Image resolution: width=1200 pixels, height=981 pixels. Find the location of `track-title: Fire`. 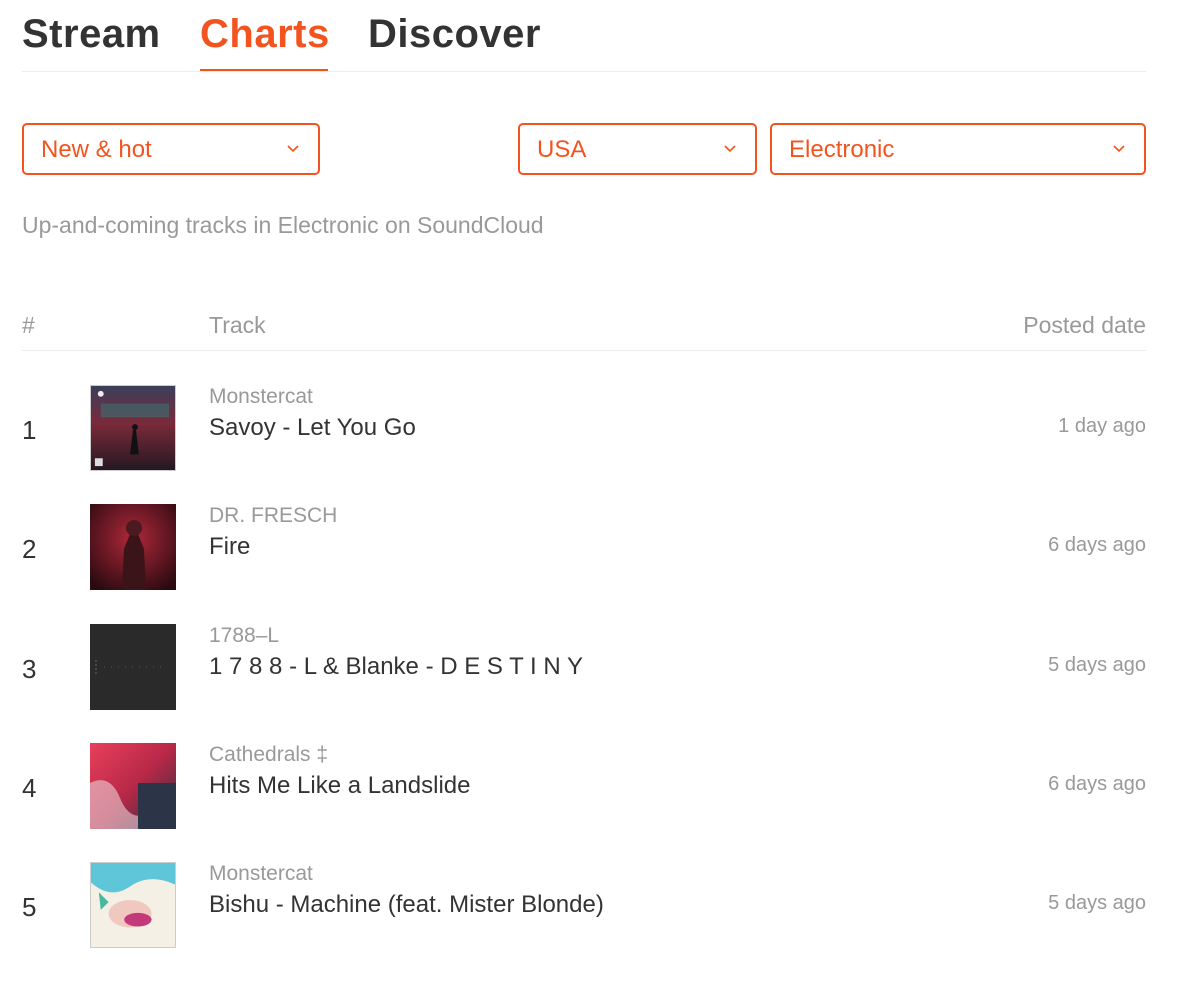

track-title: Fire is located at coordinates (229, 547).